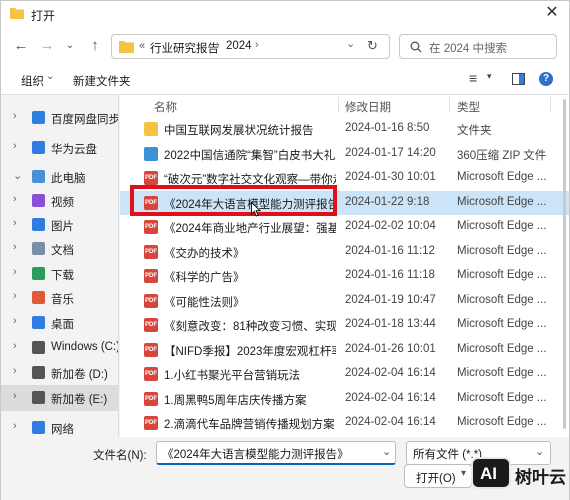  What do you see at coordinates (70, 46) in the screenshot?
I see `recent-locations-chevron-icon: ⌄` at bounding box center [70, 46].